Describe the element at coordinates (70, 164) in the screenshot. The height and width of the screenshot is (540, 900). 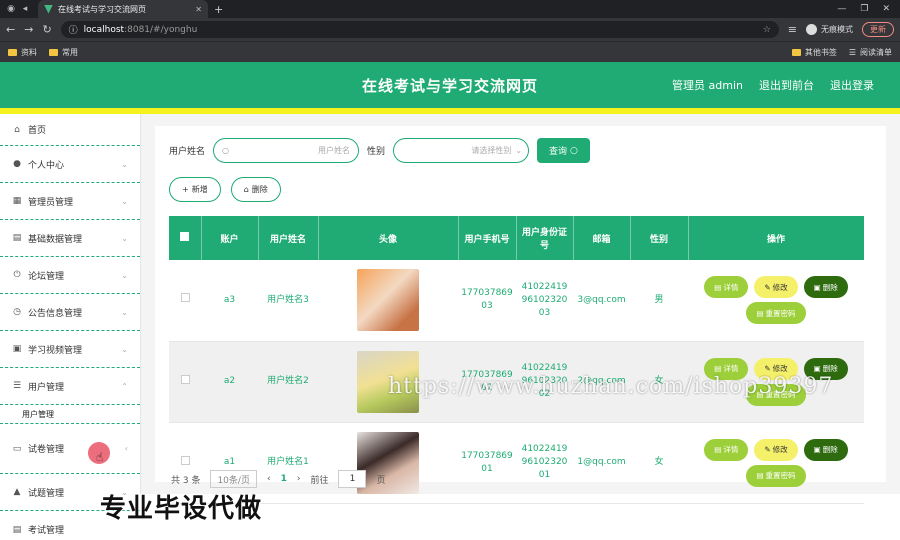
I see `sidebar-item-profile: ● 个人中心 ⌄` at that location.